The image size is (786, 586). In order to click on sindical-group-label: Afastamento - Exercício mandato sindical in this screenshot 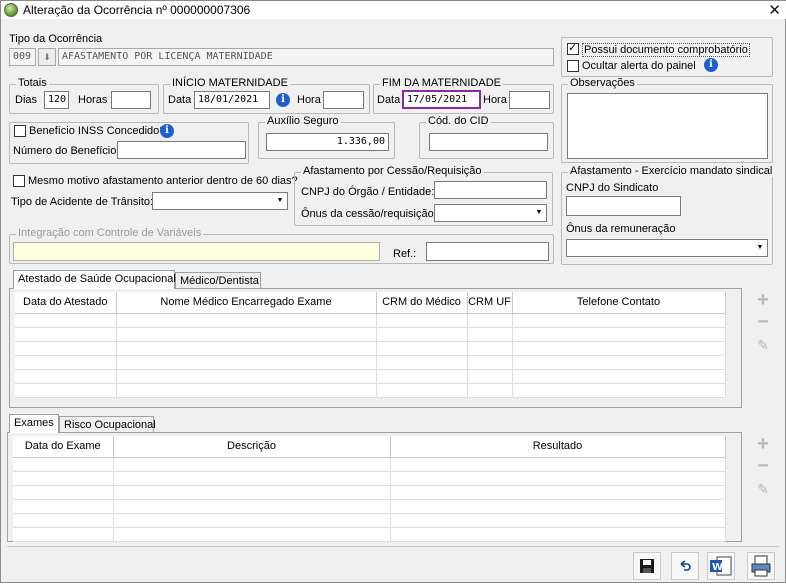, I will do `click(671, 171)`.